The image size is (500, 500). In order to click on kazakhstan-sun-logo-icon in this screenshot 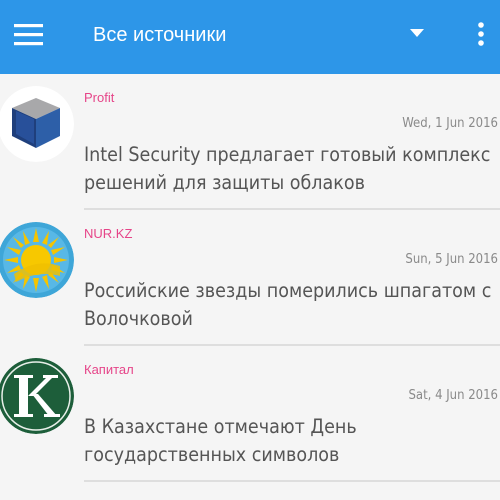, I will do `click(37, 260)`.